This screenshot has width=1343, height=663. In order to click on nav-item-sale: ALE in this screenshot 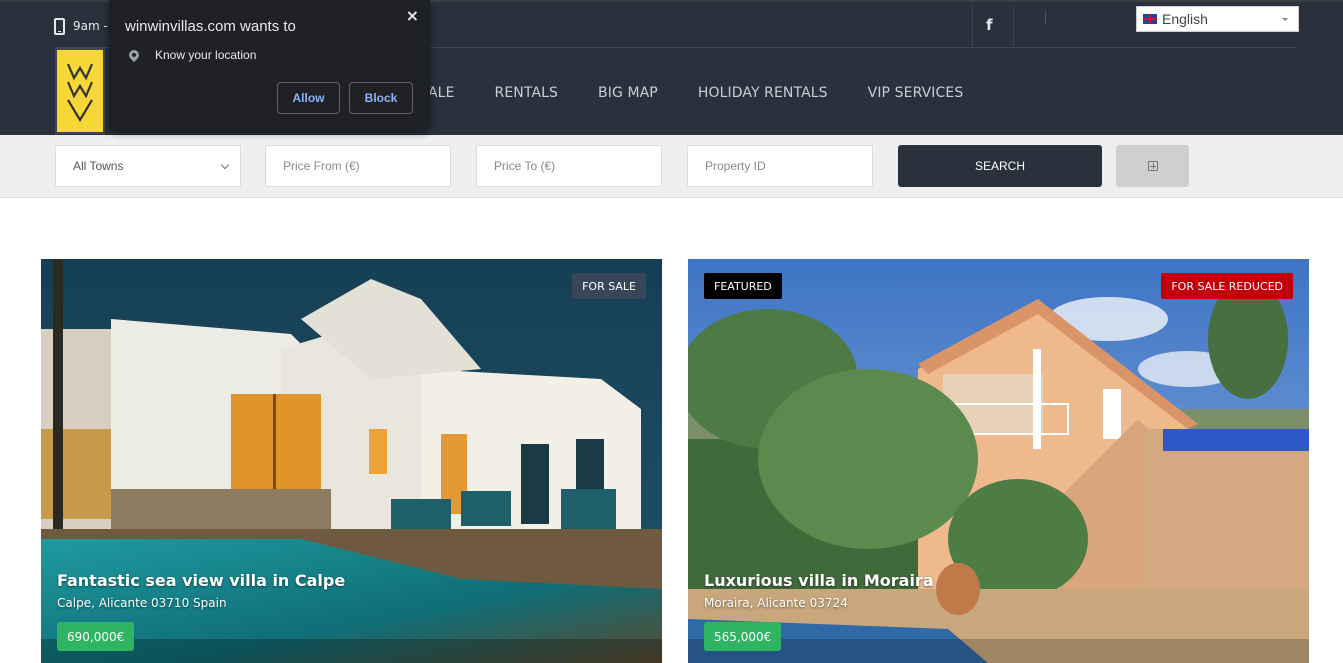, I will do `click(441, 93)`.